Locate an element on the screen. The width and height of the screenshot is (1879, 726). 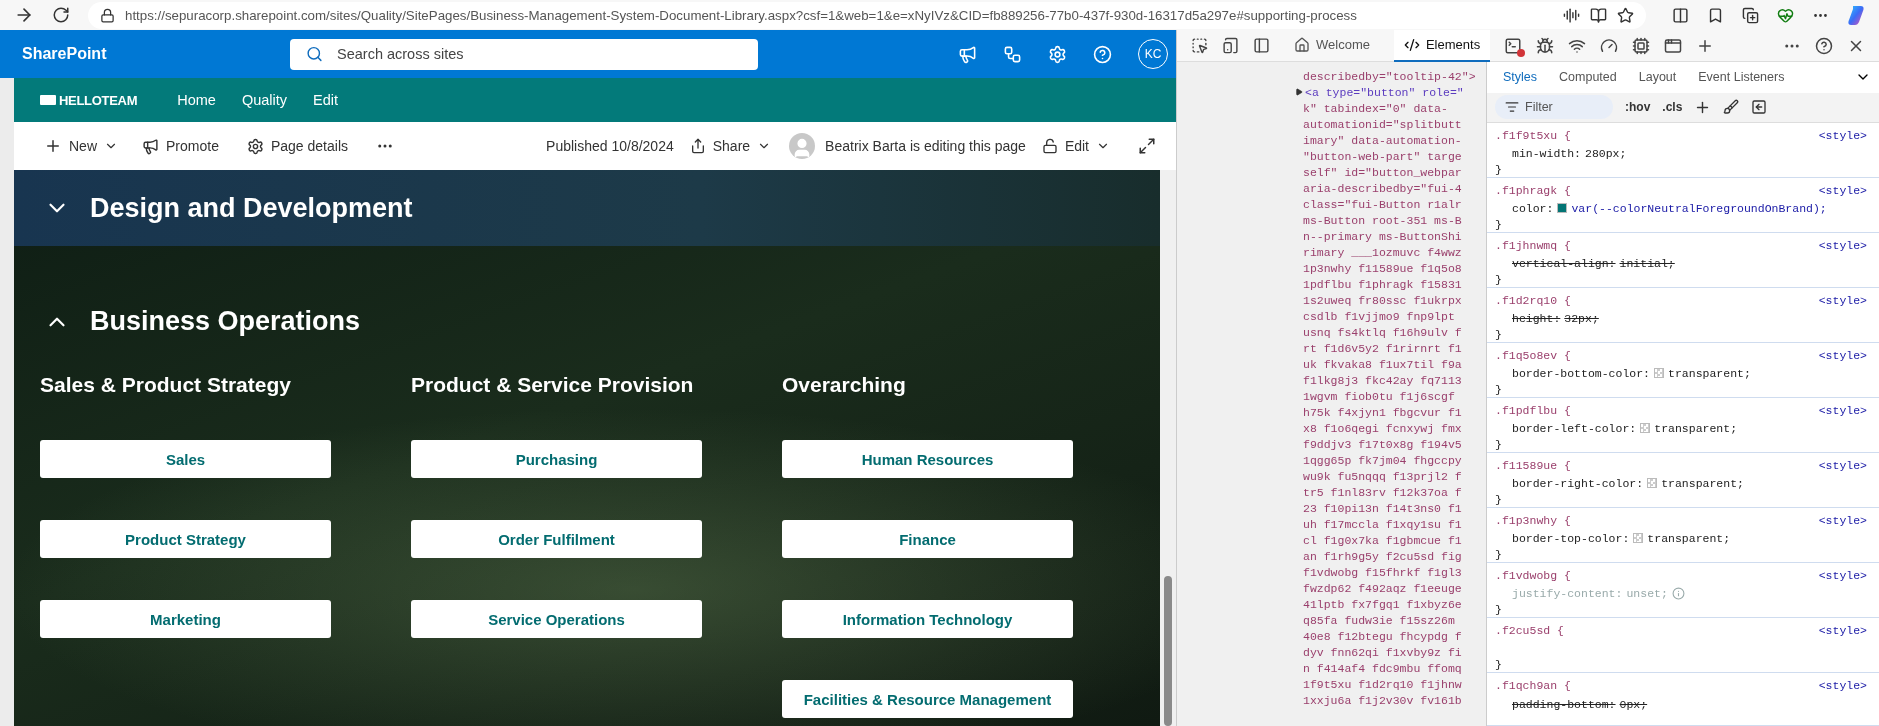
link-button: Product Strategy is located at coordinates (185, 539).